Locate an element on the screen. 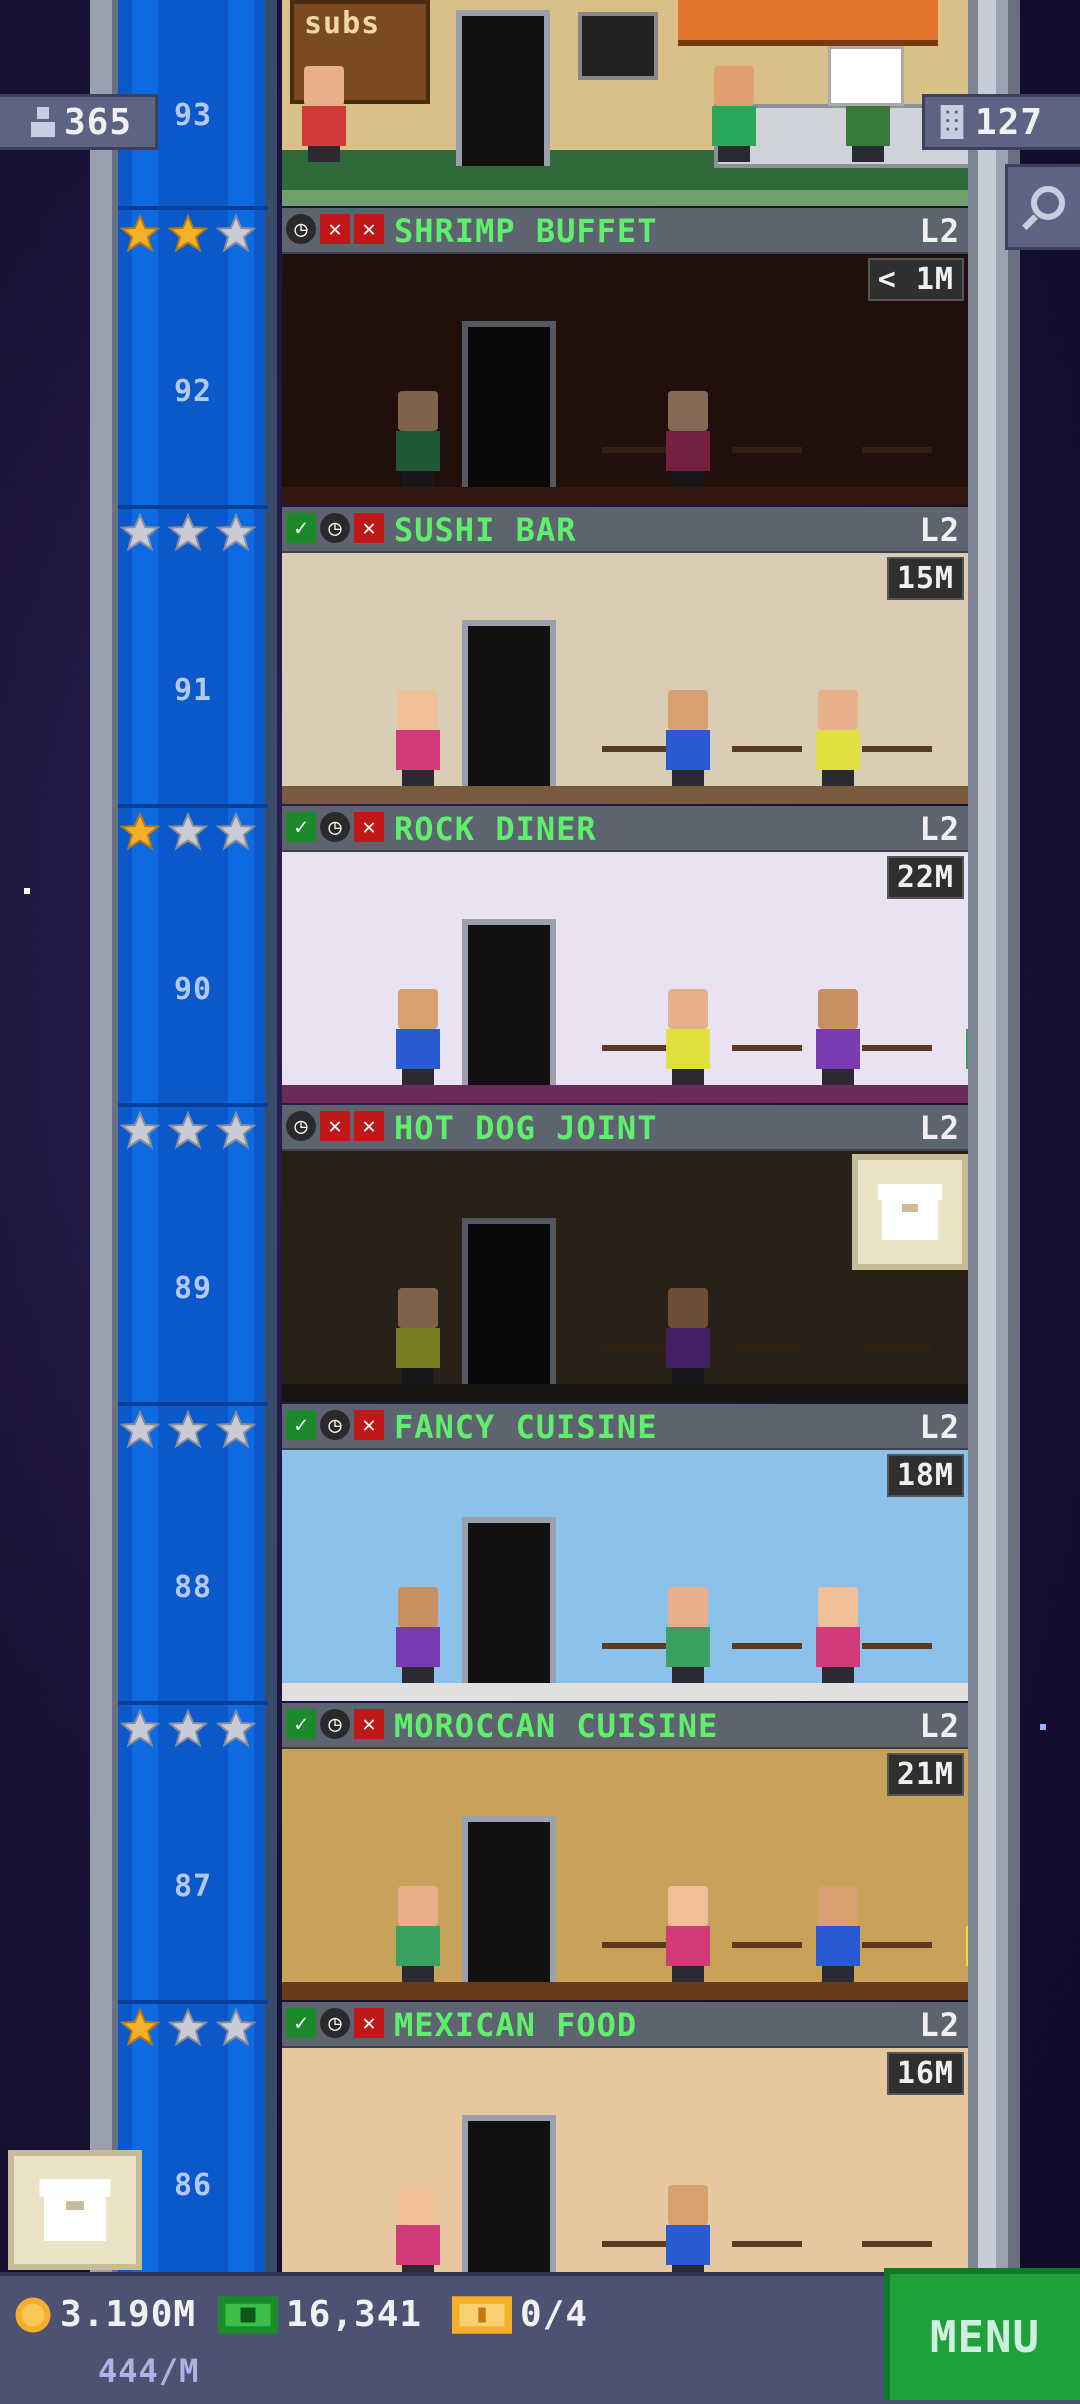 The height and width of the screenshot is (2404, 1080). restock-crate-button is located at coordinates (75, 2210).